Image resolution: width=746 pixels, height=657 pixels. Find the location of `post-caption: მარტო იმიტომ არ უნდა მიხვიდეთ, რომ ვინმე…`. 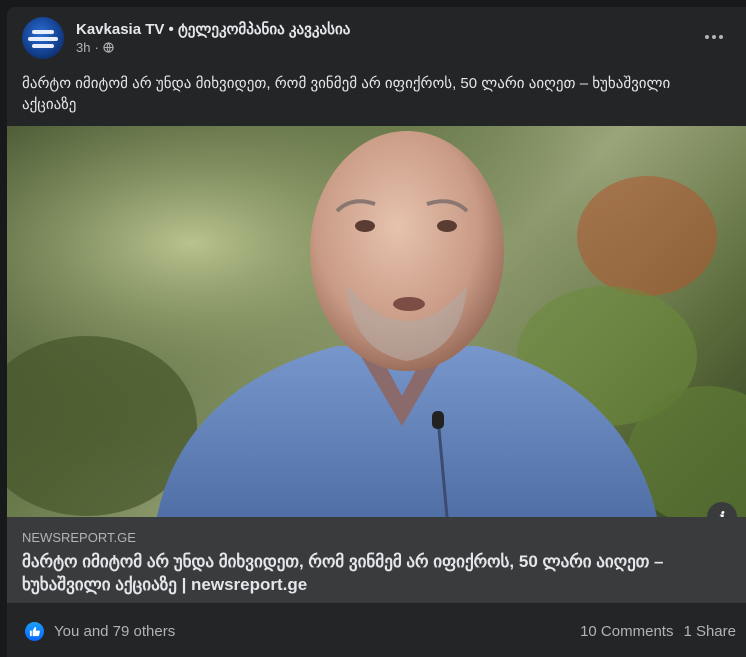

post-caption: მარტო იმიტომ არ უნდა მიხვიდეთ, რომ ვინმე… is located at coordinates (346, 94).